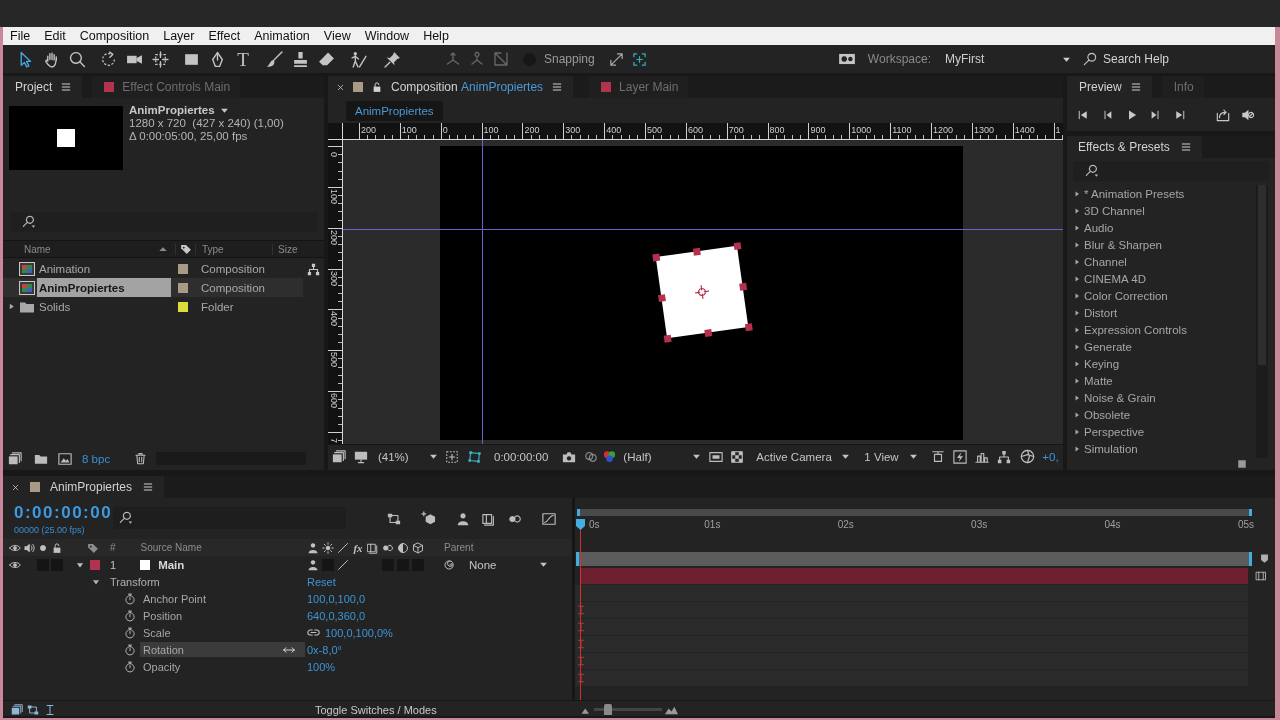  What do you see at coordinates (37, 249) in the screenshot?
I see `column-header: Name` at bounding box center [37, 249].